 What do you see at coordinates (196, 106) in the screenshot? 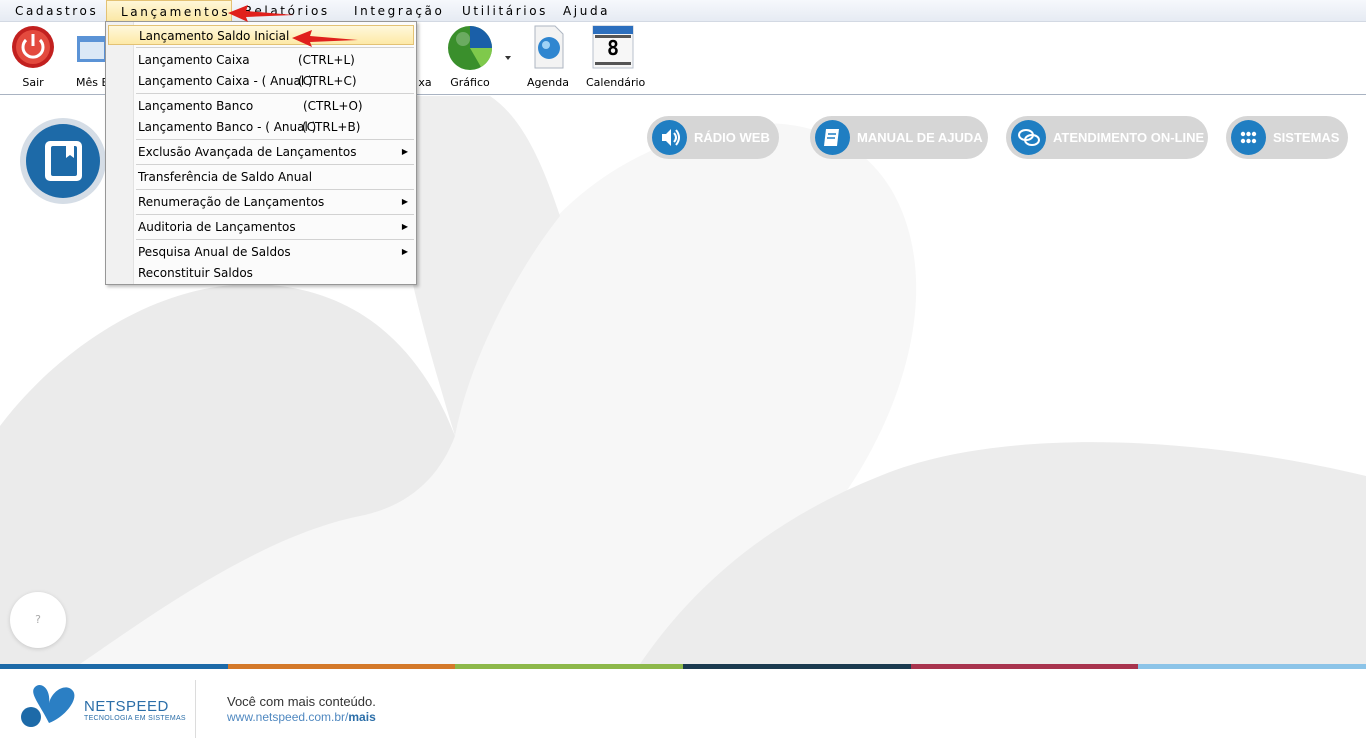
I see `menu-item-label: Lançamento Banco` at bounding box center [196, 106].